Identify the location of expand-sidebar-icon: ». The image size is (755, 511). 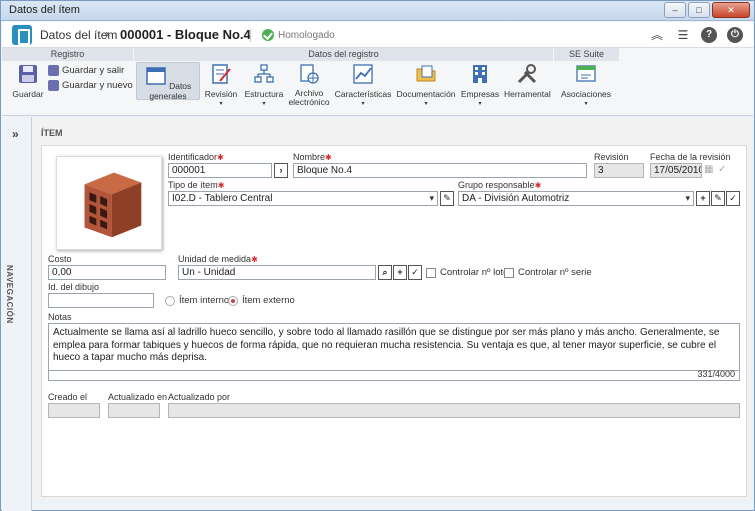
(15, 134).